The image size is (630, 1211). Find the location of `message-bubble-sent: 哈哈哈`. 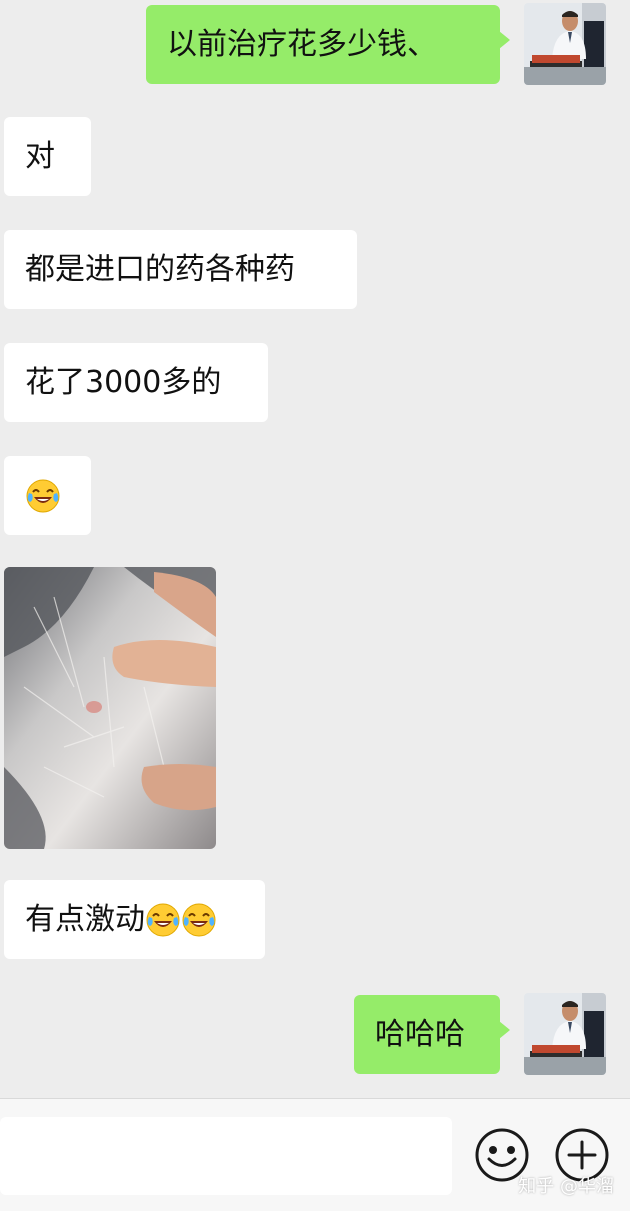

message-bubble-sent: 哈哈哈 is located at coordinates (432, 1034).